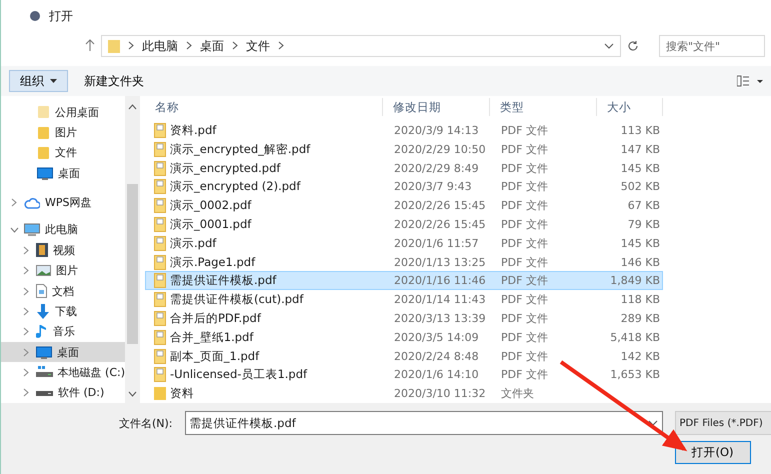 The height and width of the screenshot is (474, 771). What do you see at coordinates (440, 393) in the screenshot?
I see `date-cell-text: 2020/3/10 11:32` at bounding box center [440, 393].